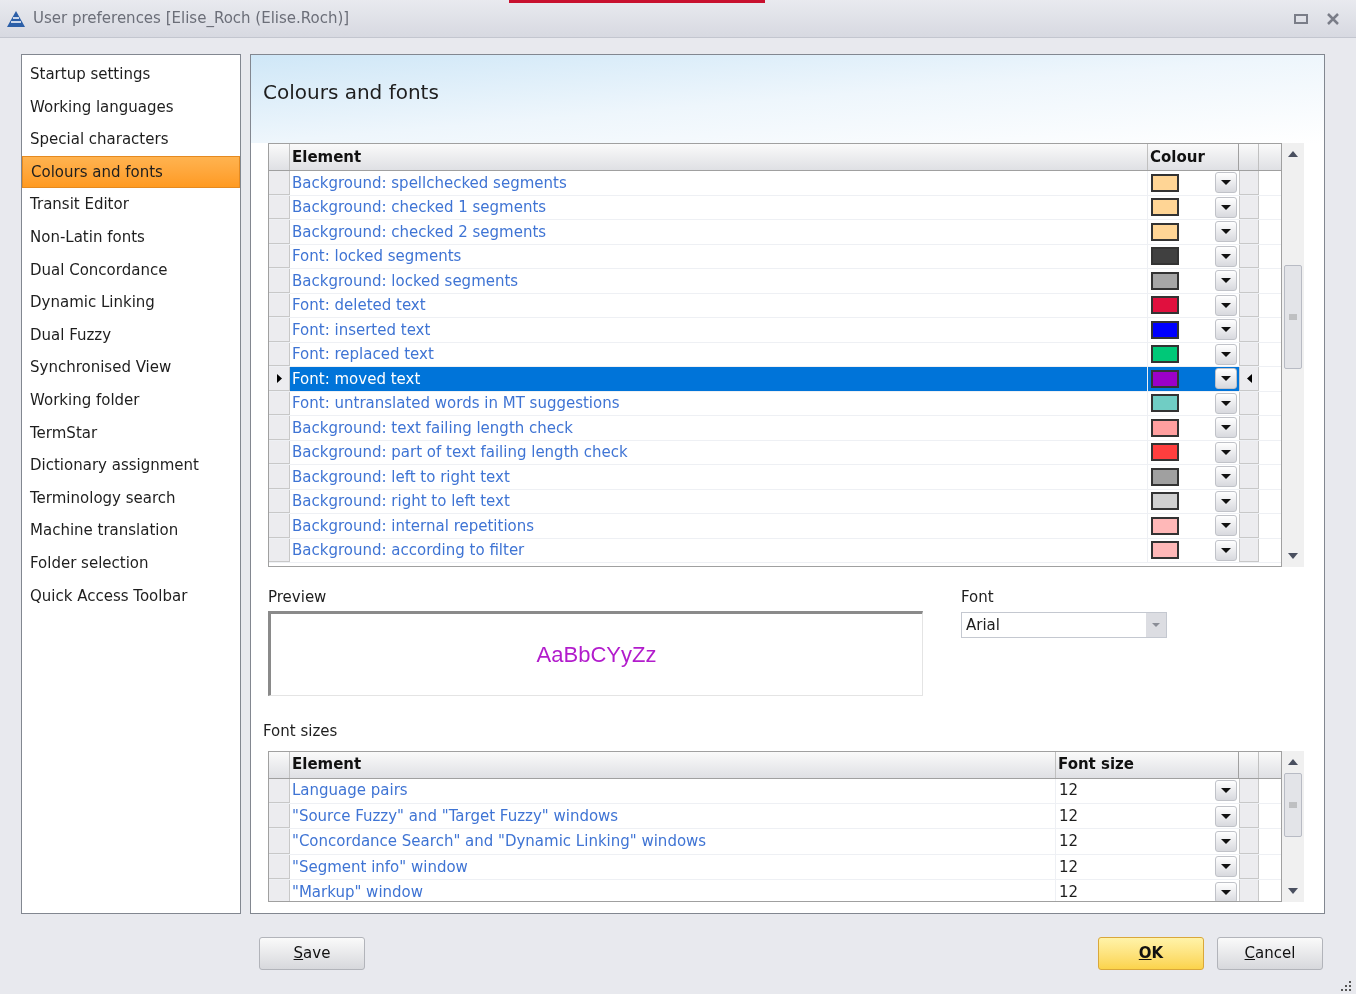 The width and height of the screenshot is (1362, 994). What do you see at coordinates (719, 354) in the screenshot?
I see `table-cell: Font: replaced text` at bounding box center [719, 354].